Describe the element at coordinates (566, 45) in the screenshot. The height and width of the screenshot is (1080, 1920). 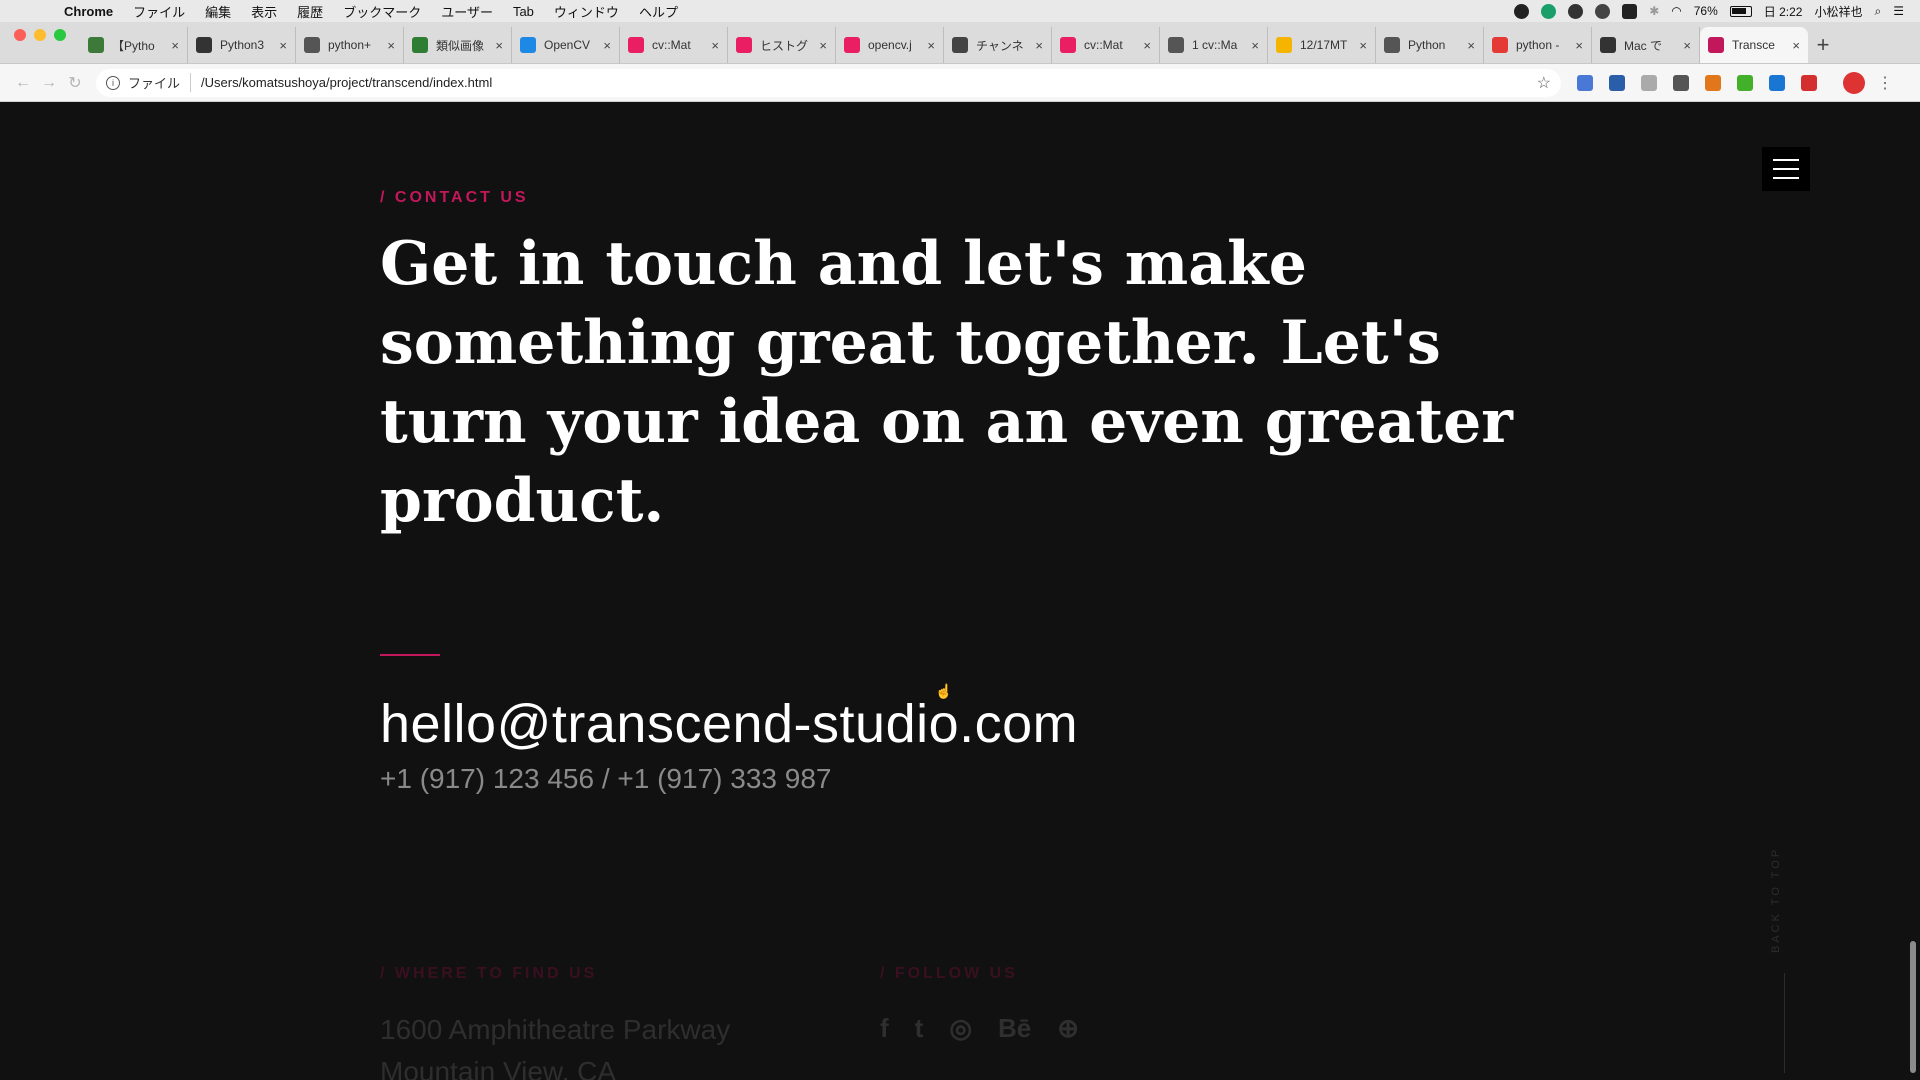
I see `browser-tab: OpenCV ×` at that location.